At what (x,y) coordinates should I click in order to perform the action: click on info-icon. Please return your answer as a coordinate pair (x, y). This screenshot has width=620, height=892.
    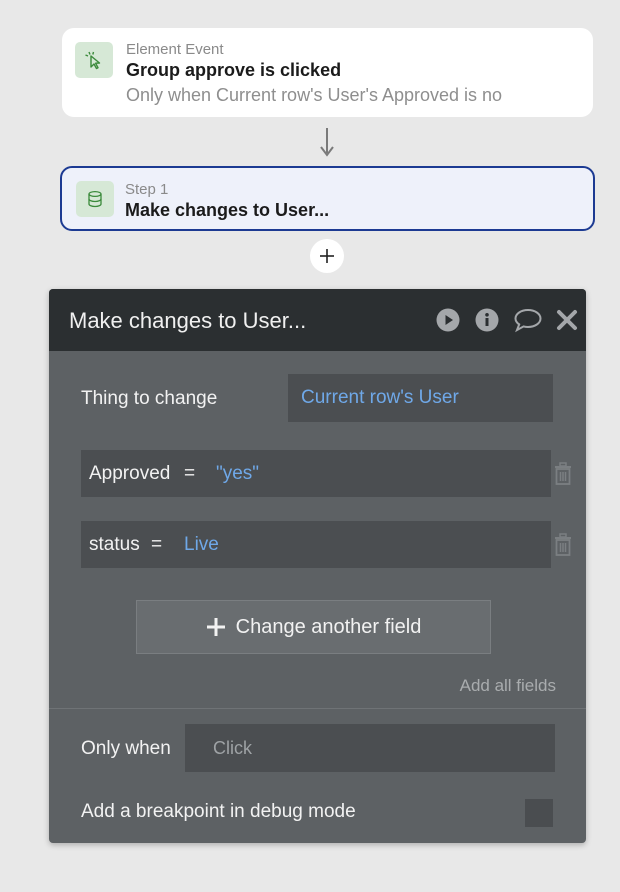
    Looking at the image, I should click on (487, 320).